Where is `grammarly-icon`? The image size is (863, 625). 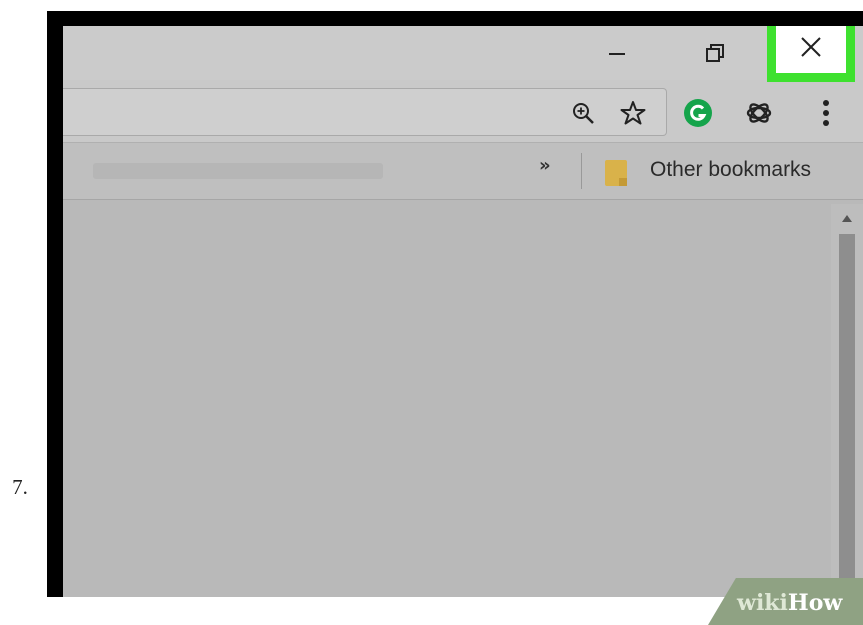
grammarly-icon is located at coordinates (698, 113).